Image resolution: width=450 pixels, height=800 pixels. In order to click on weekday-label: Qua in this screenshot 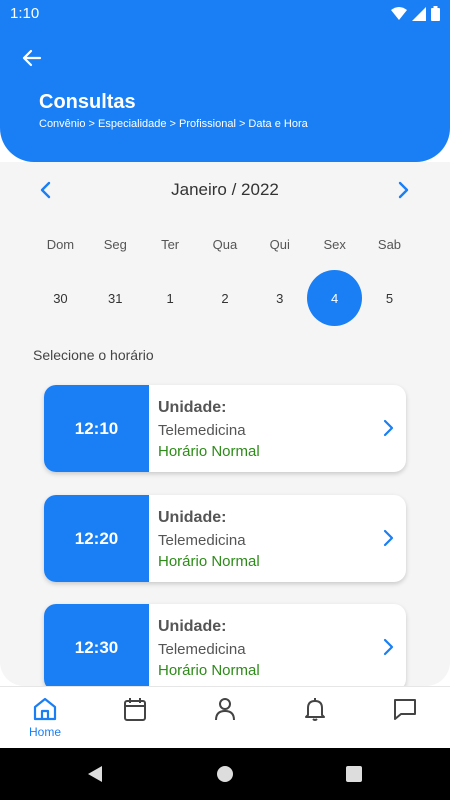, I will do `click(225, 244)`.